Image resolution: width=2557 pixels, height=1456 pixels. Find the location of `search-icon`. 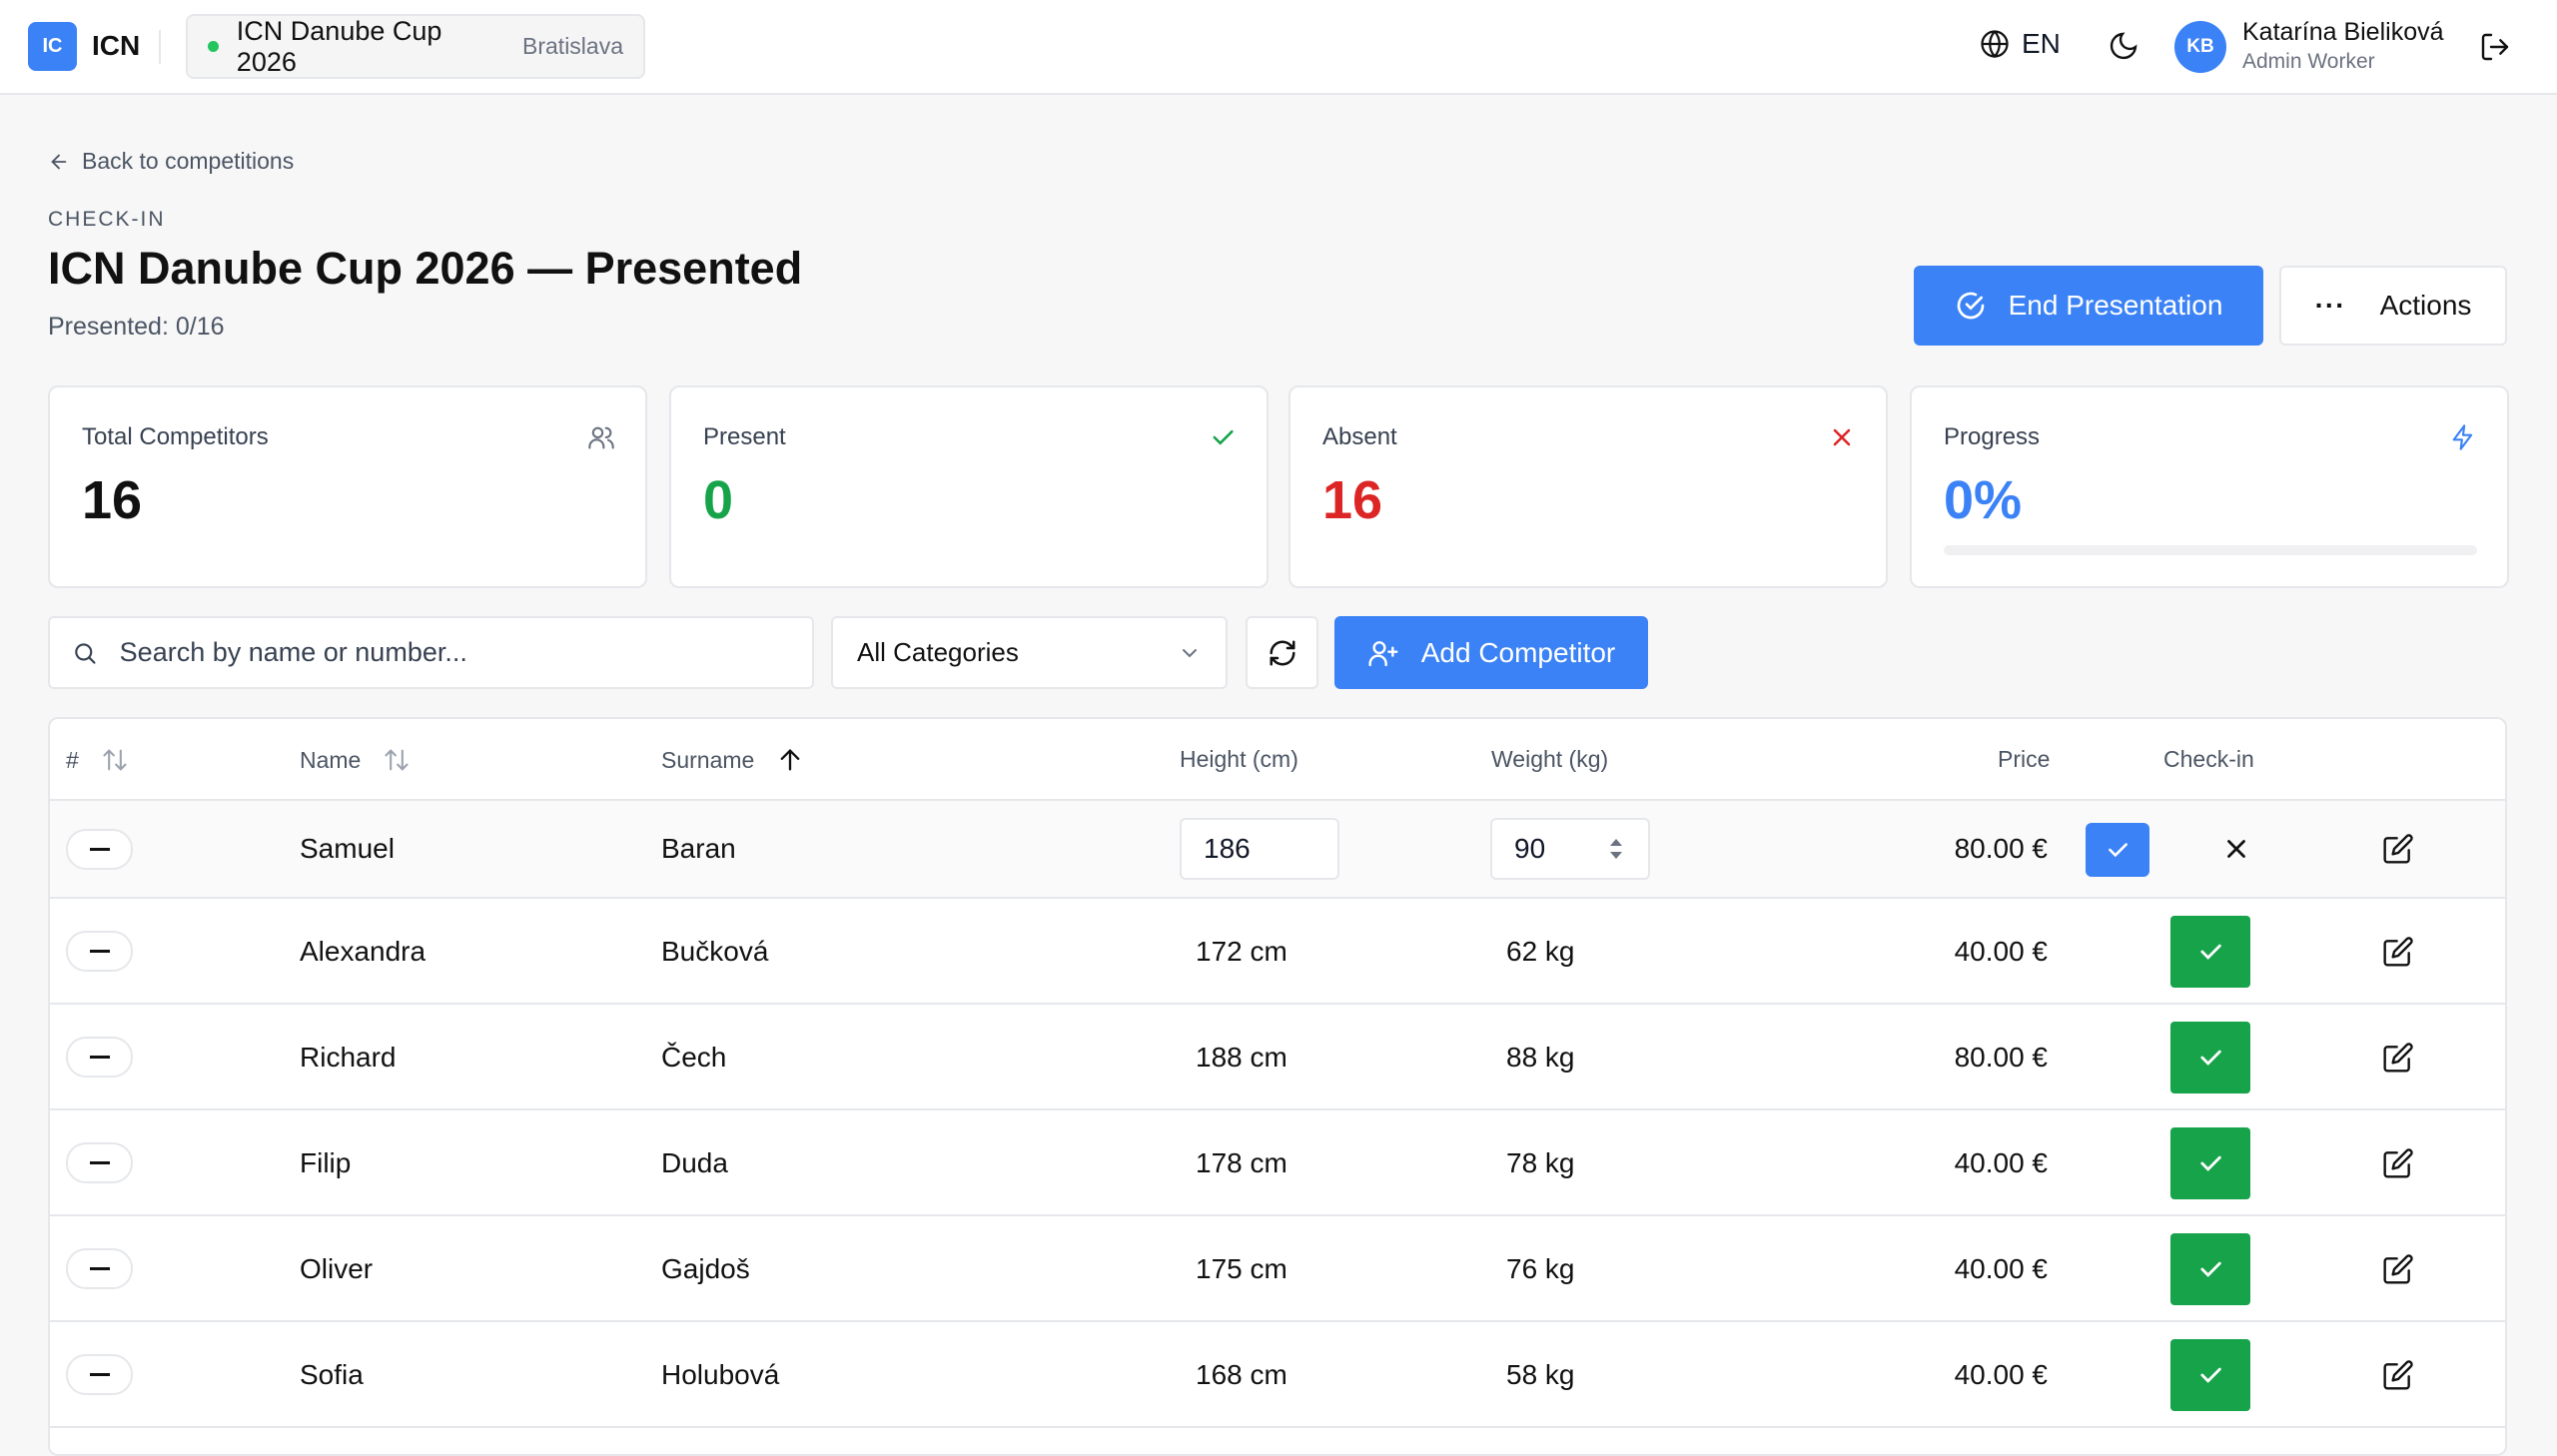

search-icon is located at coordinates (85, 653).